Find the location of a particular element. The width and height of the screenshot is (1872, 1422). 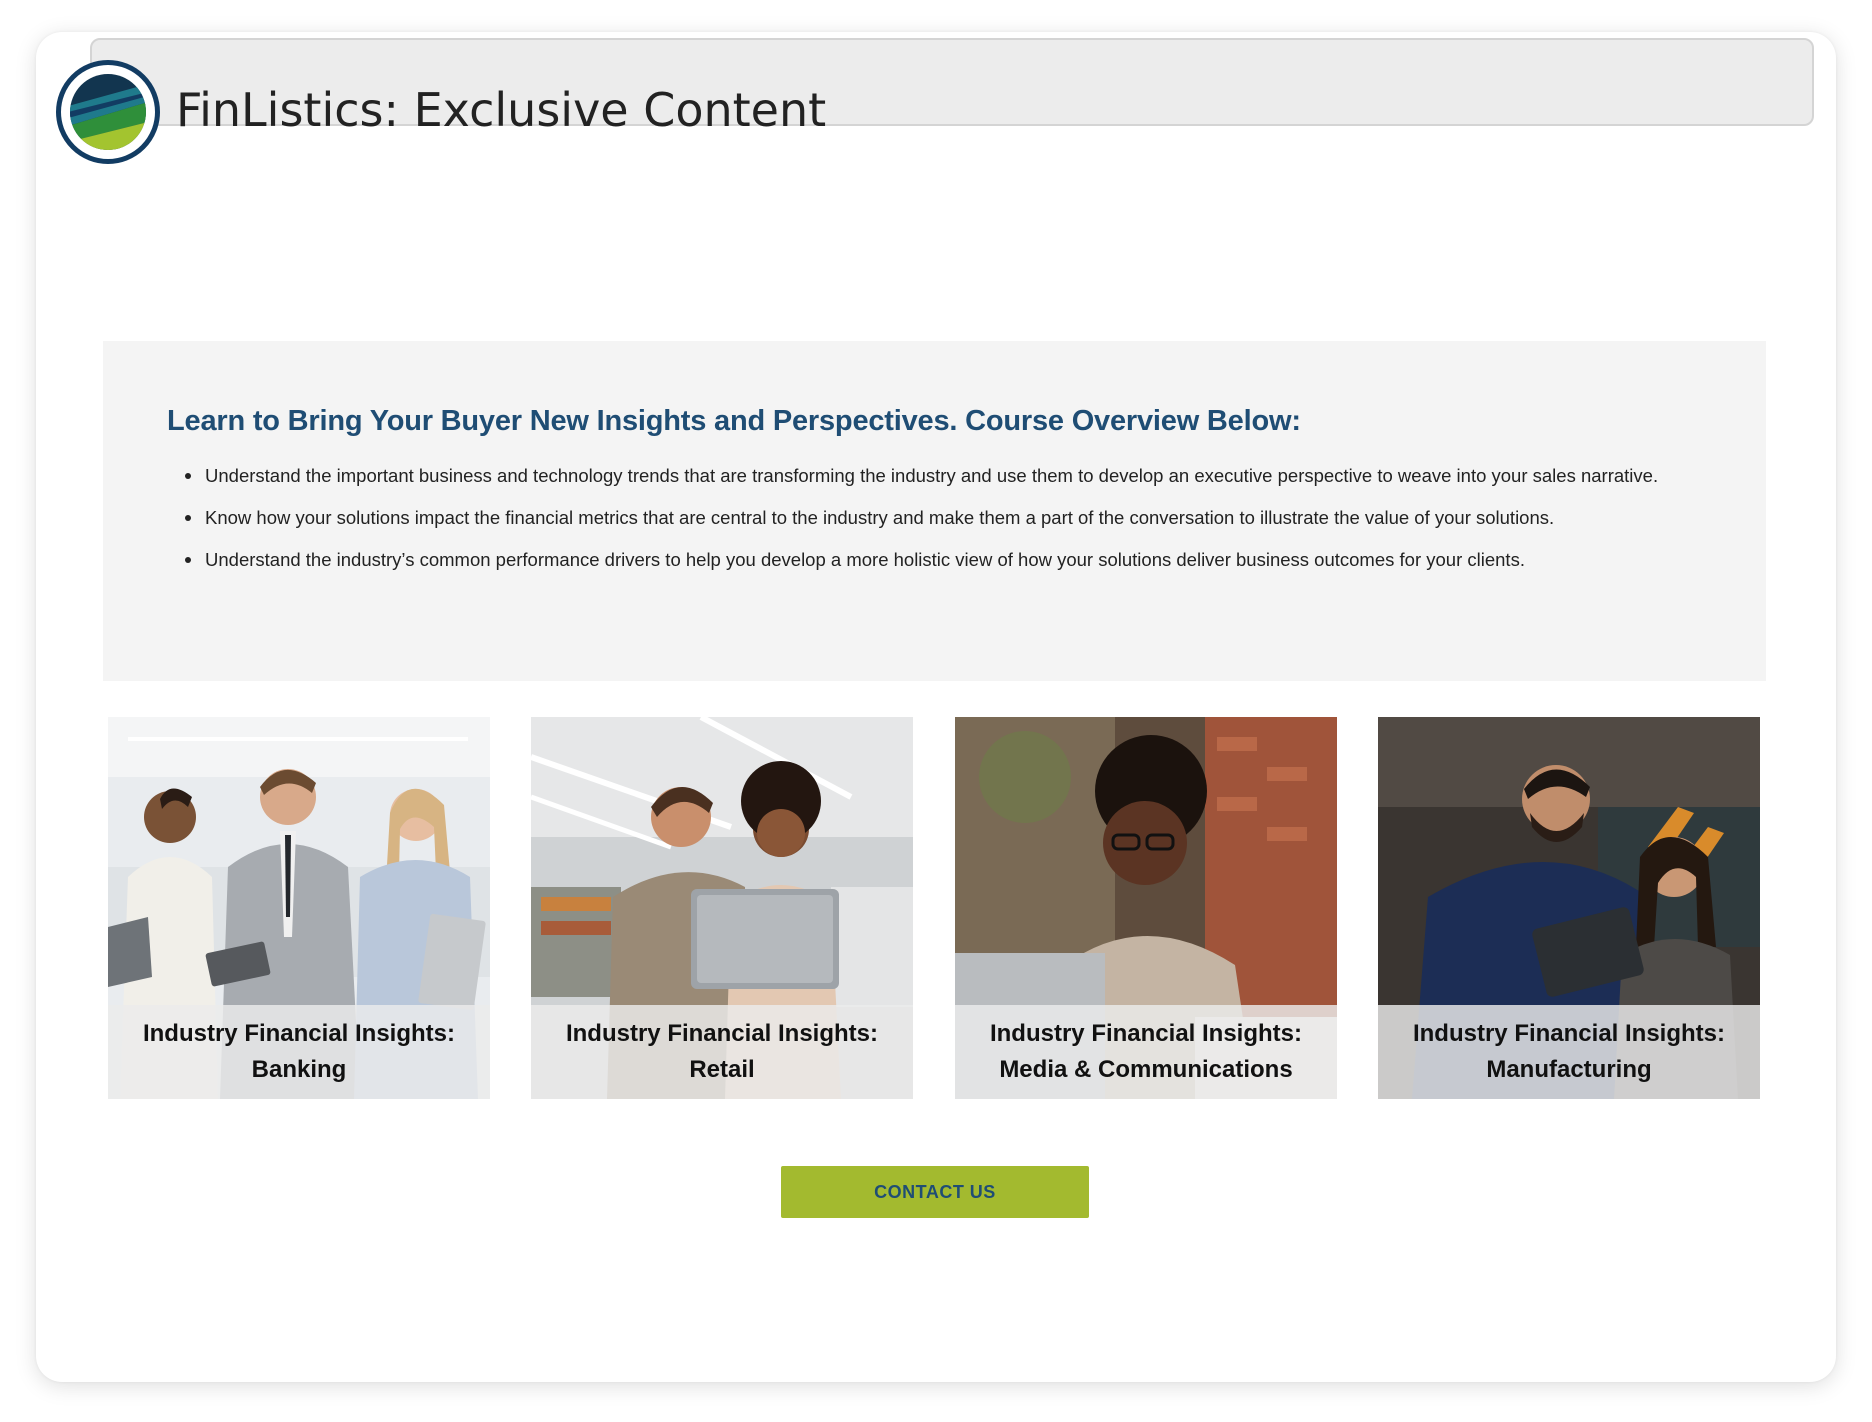

logo-icon is located at coordinates (108, 112).